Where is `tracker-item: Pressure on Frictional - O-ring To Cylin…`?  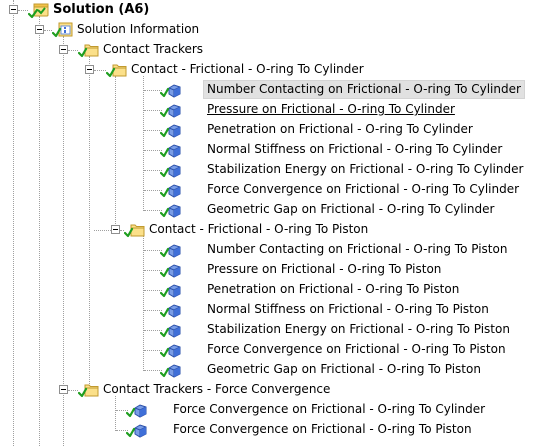
tracker-item: Pressure on Frictional - O-ring To Cylin… is located at coordinates (278, 110).